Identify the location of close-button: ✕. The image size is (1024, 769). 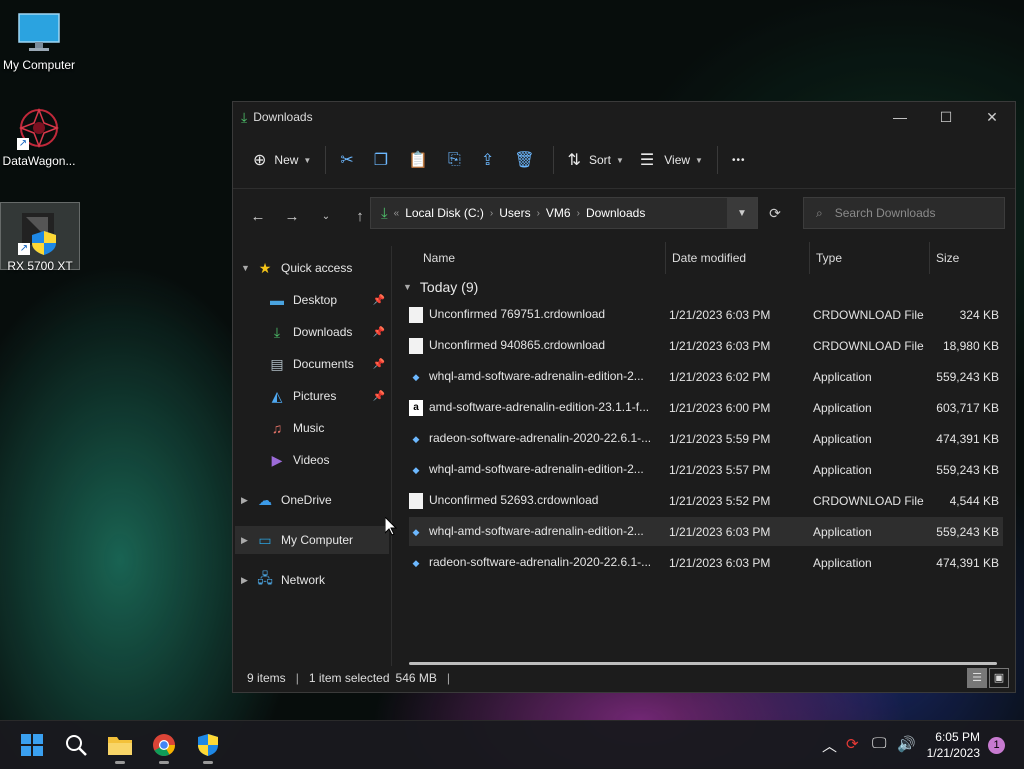
(992, 117).